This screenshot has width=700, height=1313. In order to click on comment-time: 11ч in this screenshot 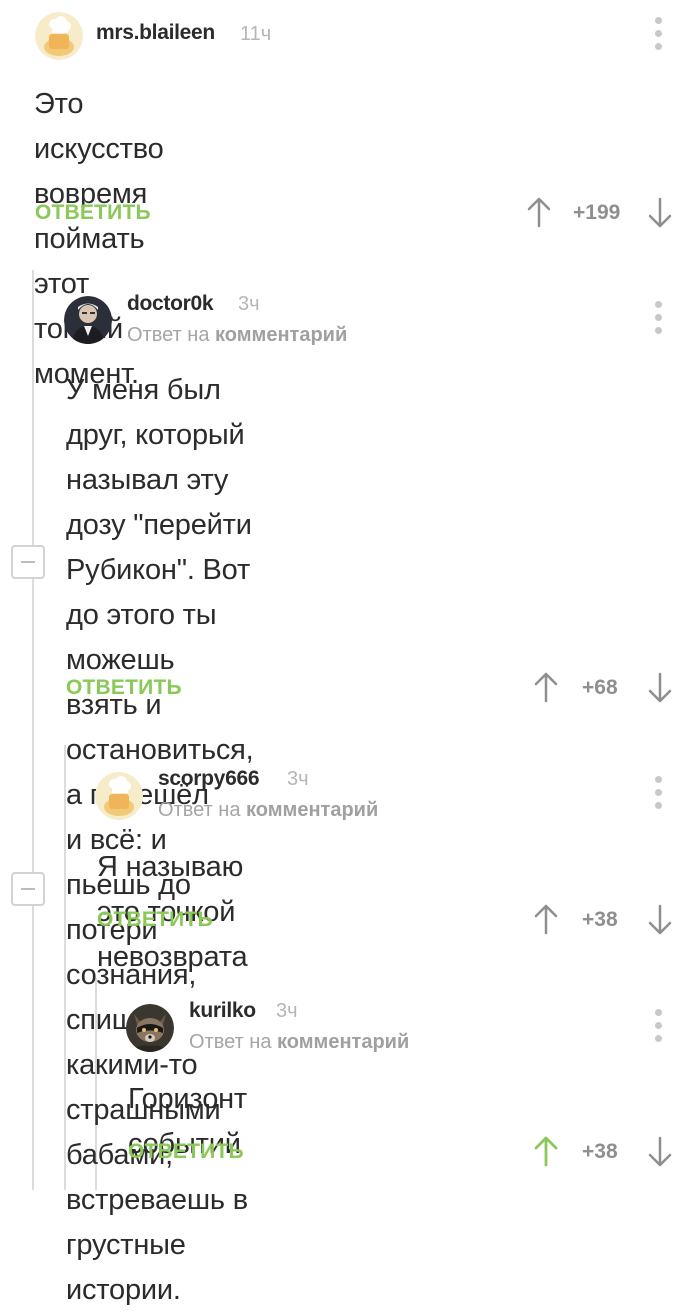, I will do `click(256, 34)`.